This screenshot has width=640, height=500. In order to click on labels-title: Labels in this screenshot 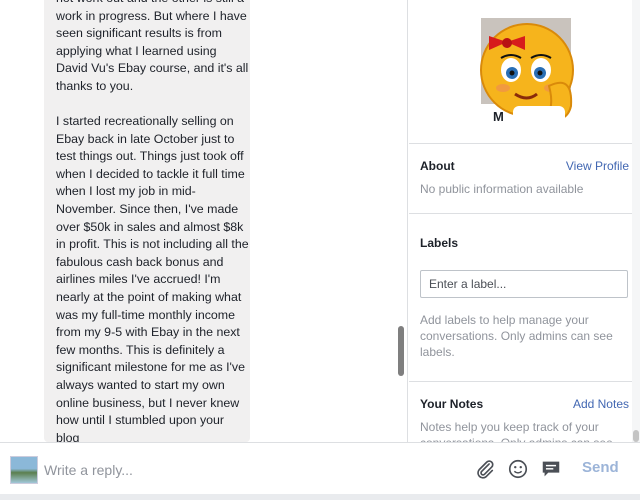, I will do `click(439, 243)`.